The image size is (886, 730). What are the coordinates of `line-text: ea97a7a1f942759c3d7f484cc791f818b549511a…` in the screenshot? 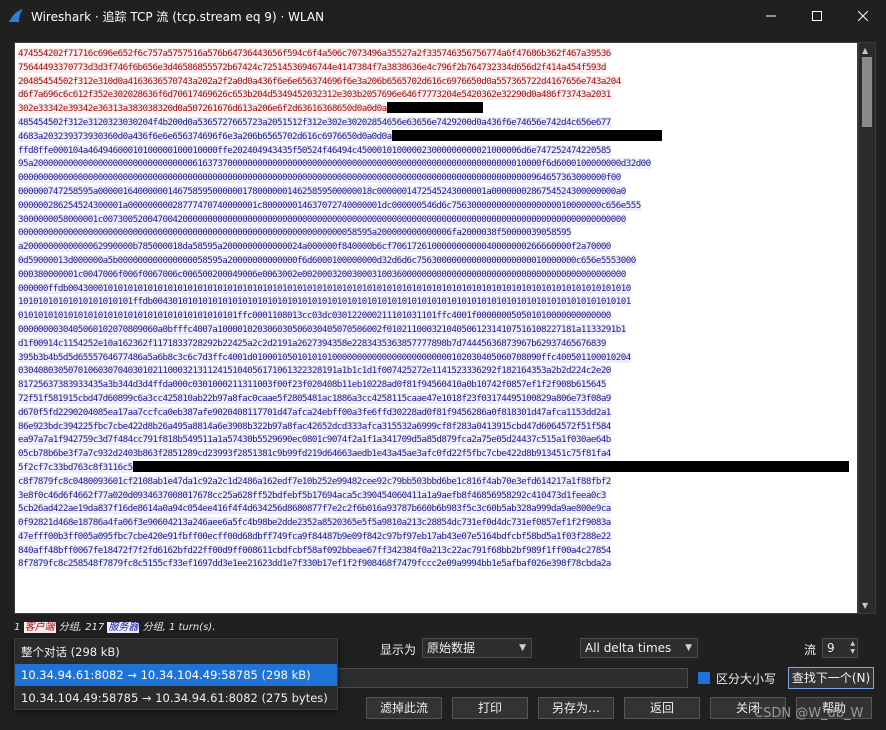 It's located at (314, 440).